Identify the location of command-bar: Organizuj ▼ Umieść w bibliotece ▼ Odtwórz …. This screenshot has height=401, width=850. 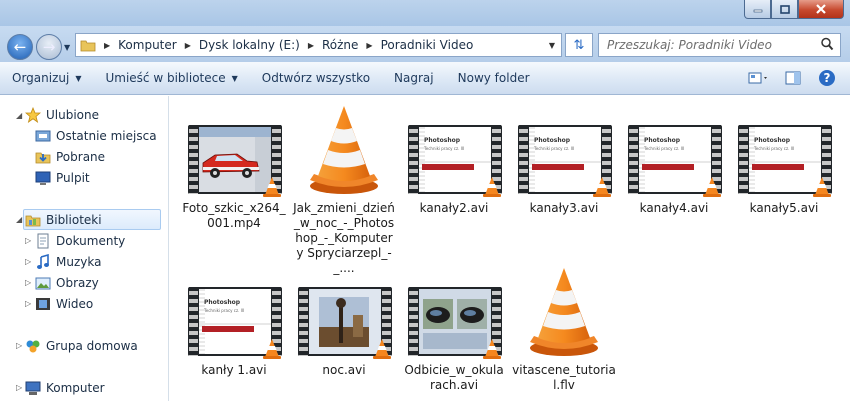
(425, 78).